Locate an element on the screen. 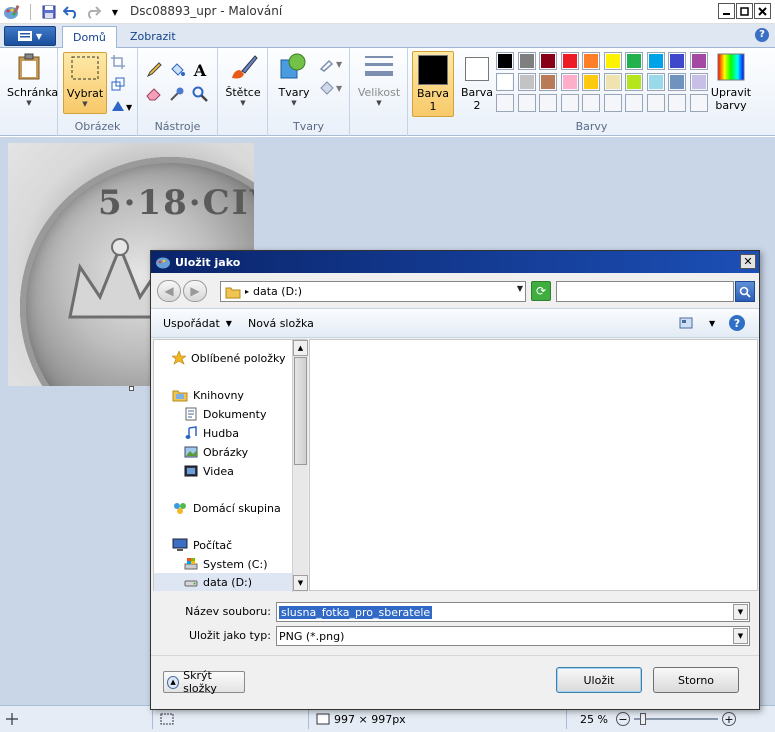 This screenshot has height=732, width=775. redo-icon is located at coordinates (93, 12).